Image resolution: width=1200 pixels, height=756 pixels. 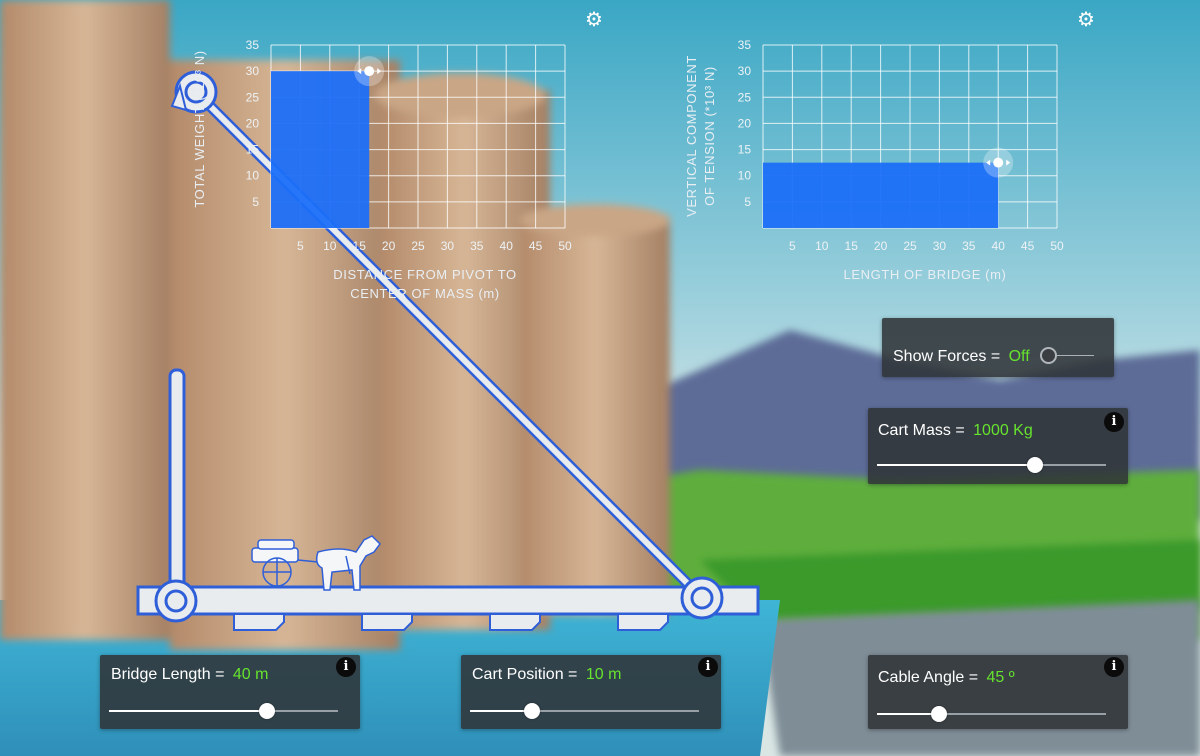 I want to click on right-chart-x-tick-label: 40, so click(x=999, y=246).